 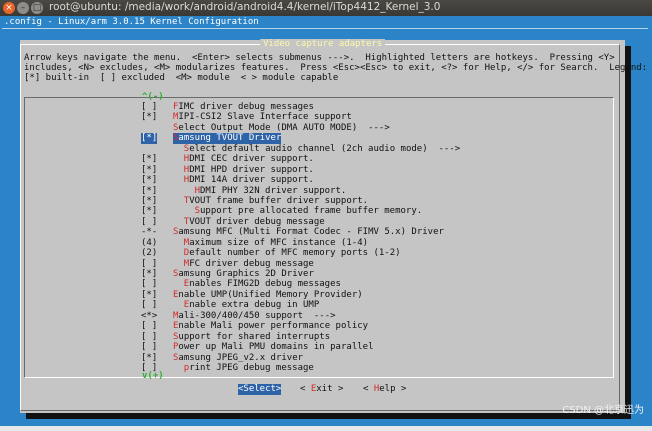 I want to click on menu-item-label: Enable UMP(Unified Memory Provider), so click(x=268, y=295).